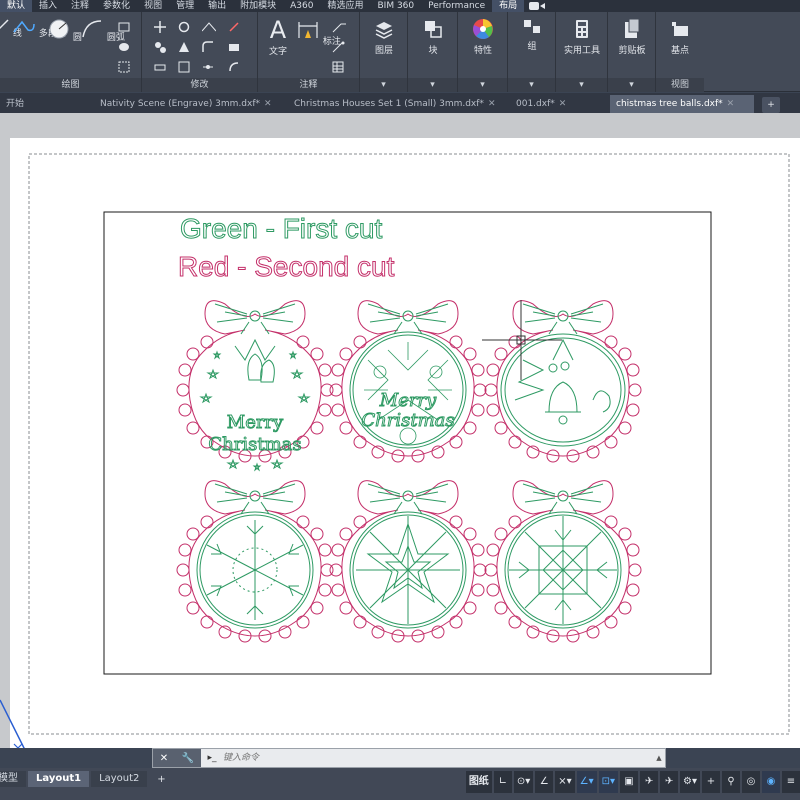 The image size is (800, 800). What do you see at coordinates (608, 782) in the screenshot?
I see `lineweight-icon: ⊡▾` at bounding box center [608, 782].